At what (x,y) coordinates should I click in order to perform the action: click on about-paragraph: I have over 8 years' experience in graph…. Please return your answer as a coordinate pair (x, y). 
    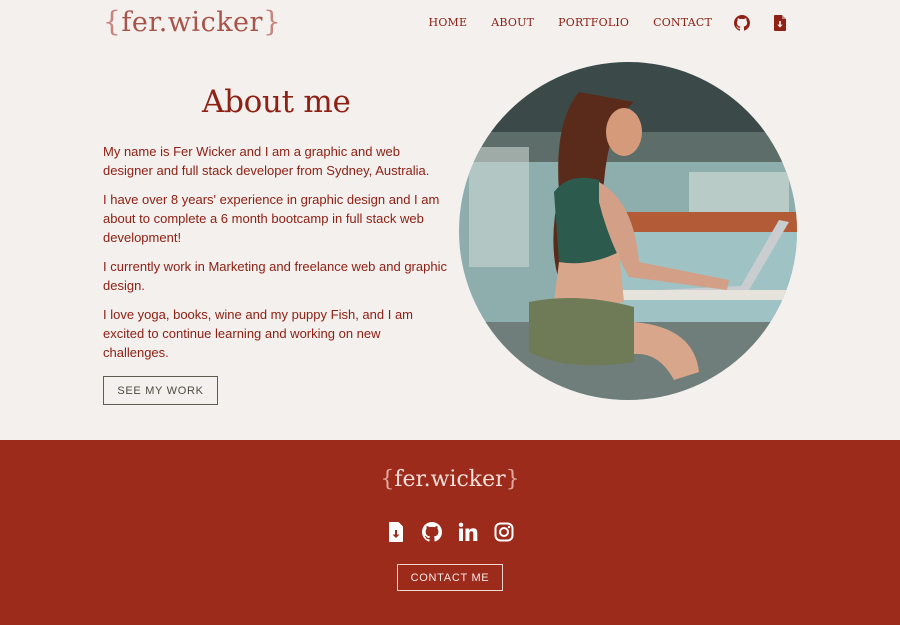
    Looking at the image, I should click on (271, 218).